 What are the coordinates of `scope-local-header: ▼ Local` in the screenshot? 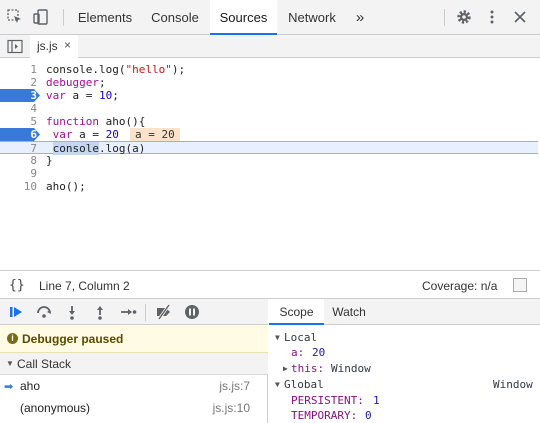 It's located at (404, 337).